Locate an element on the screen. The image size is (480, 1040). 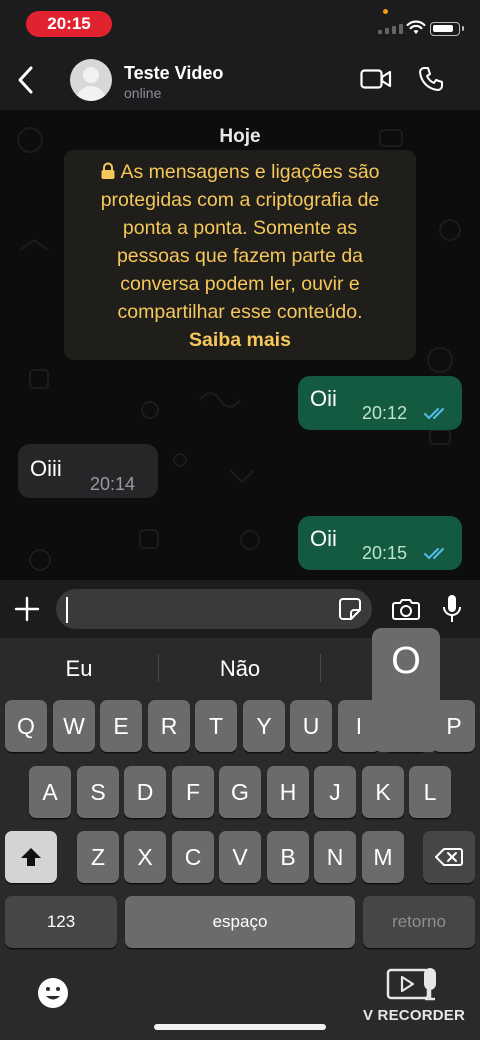
key-e: E is located at coordinates (121, 726).